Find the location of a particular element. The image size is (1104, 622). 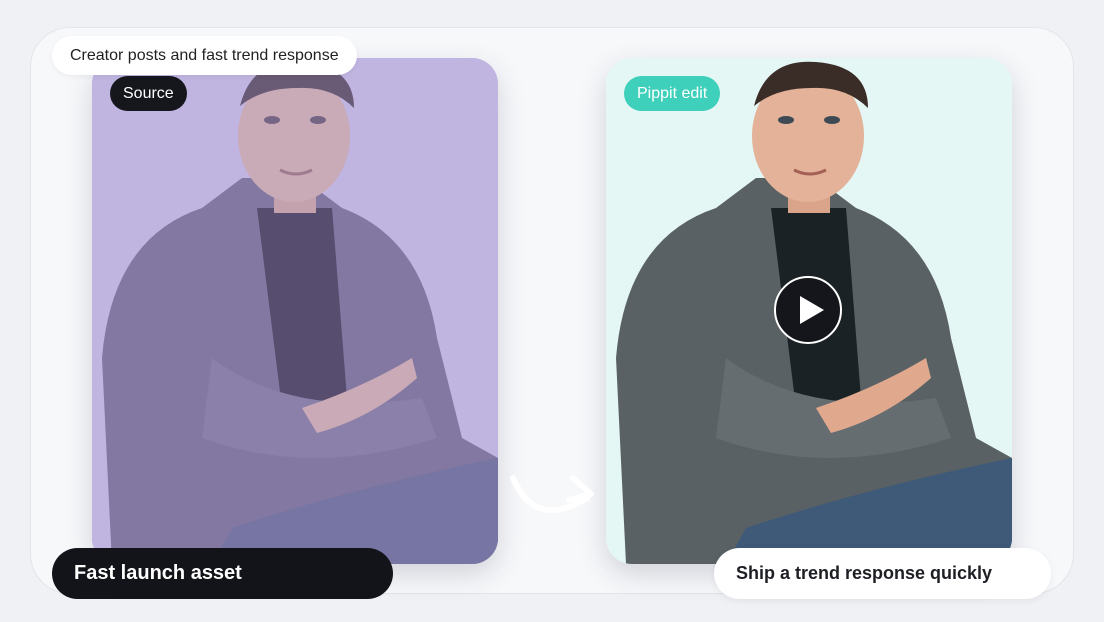

play-button is located at coordinates (808, 310).